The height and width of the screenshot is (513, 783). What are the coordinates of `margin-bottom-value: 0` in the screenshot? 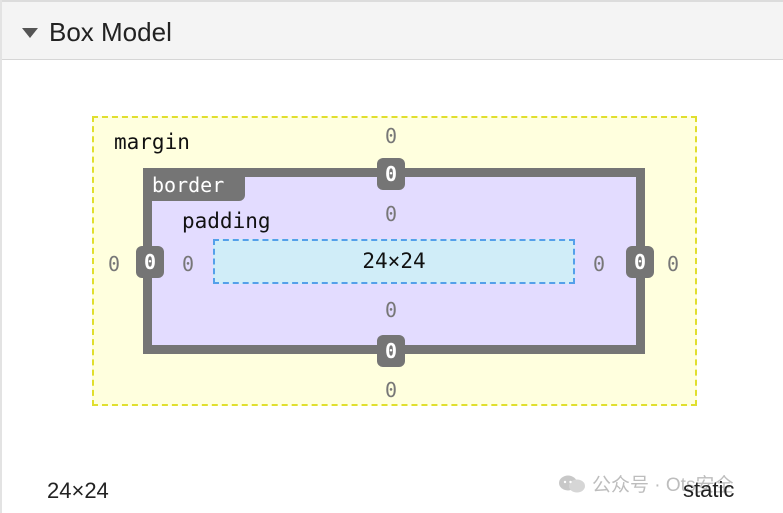 It's located at (391, 390).